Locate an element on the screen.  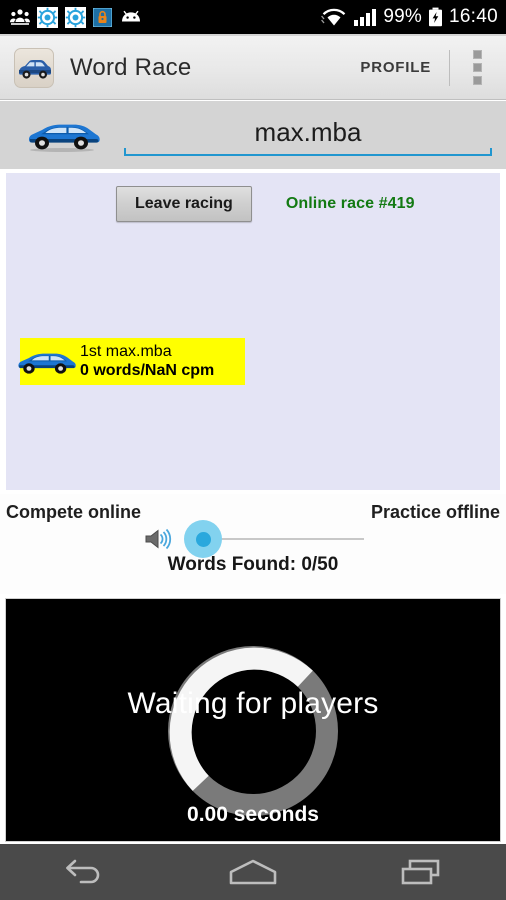
username-input is located at coordinates (308, 132).